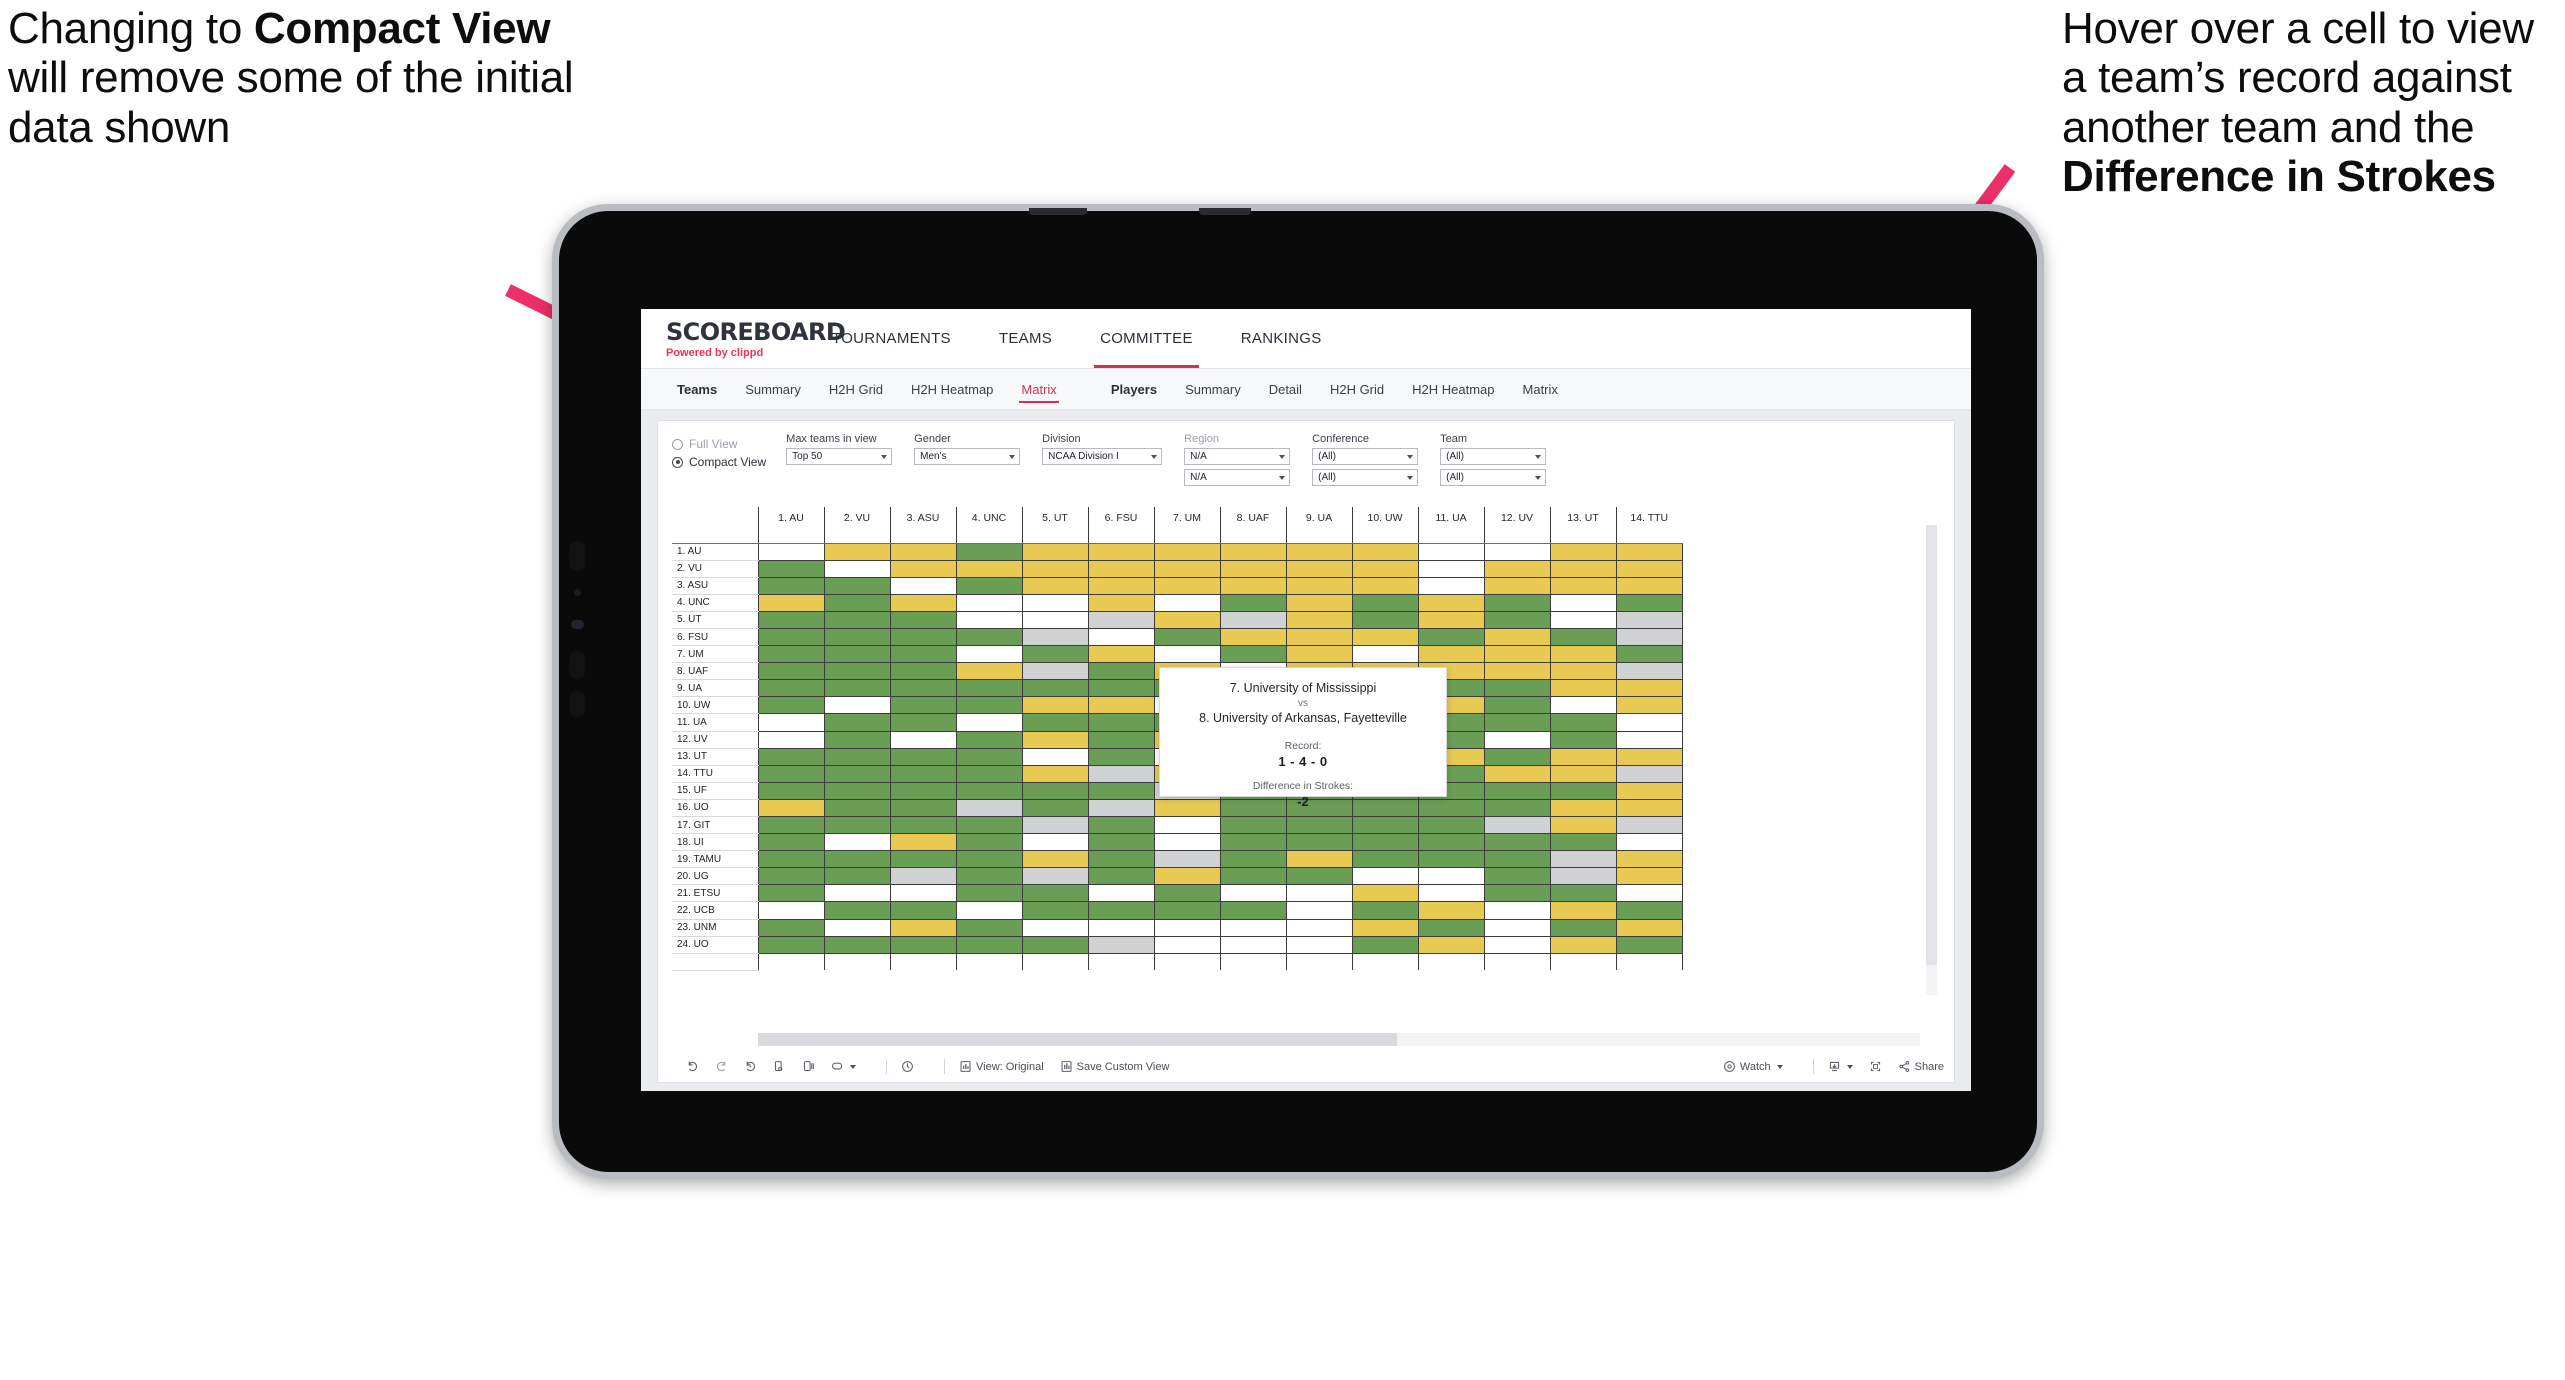 The height and width of the screenshot is (1380, 2565). I want to click on redo-icon, so click(721, 1066).